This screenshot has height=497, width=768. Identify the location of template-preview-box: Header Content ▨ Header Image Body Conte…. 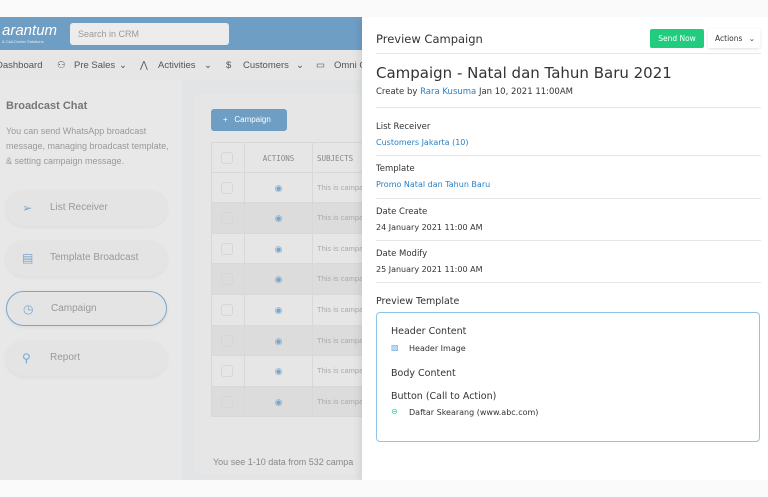
(568, 377).